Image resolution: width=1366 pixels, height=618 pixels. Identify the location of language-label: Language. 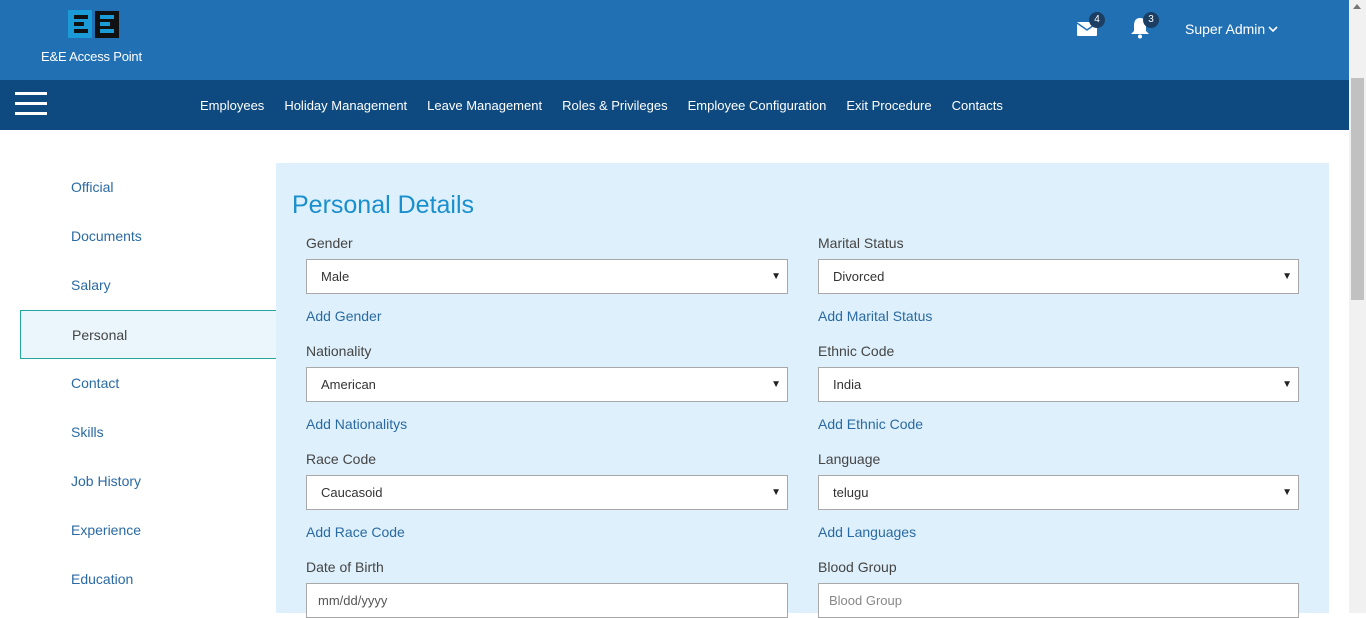
(849, 459).